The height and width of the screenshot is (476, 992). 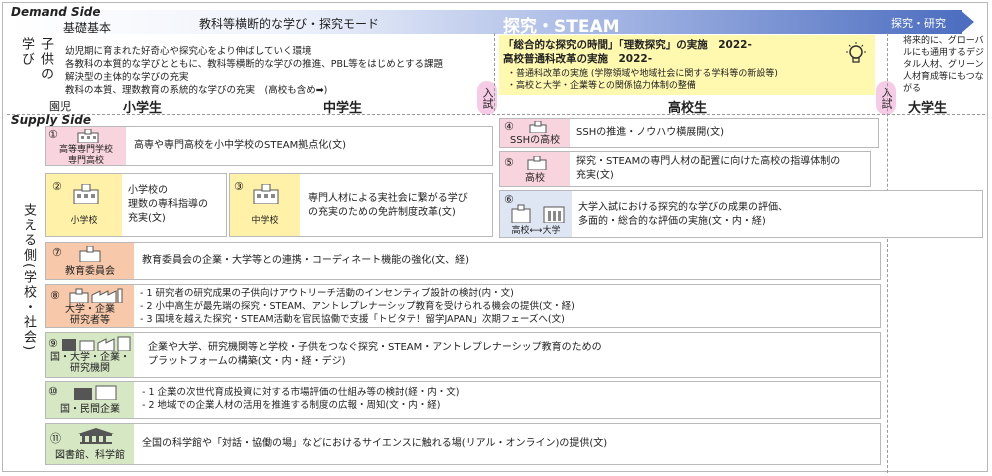 I want to click on demand-side-label: Demand Side, so click(x=56, y=12).